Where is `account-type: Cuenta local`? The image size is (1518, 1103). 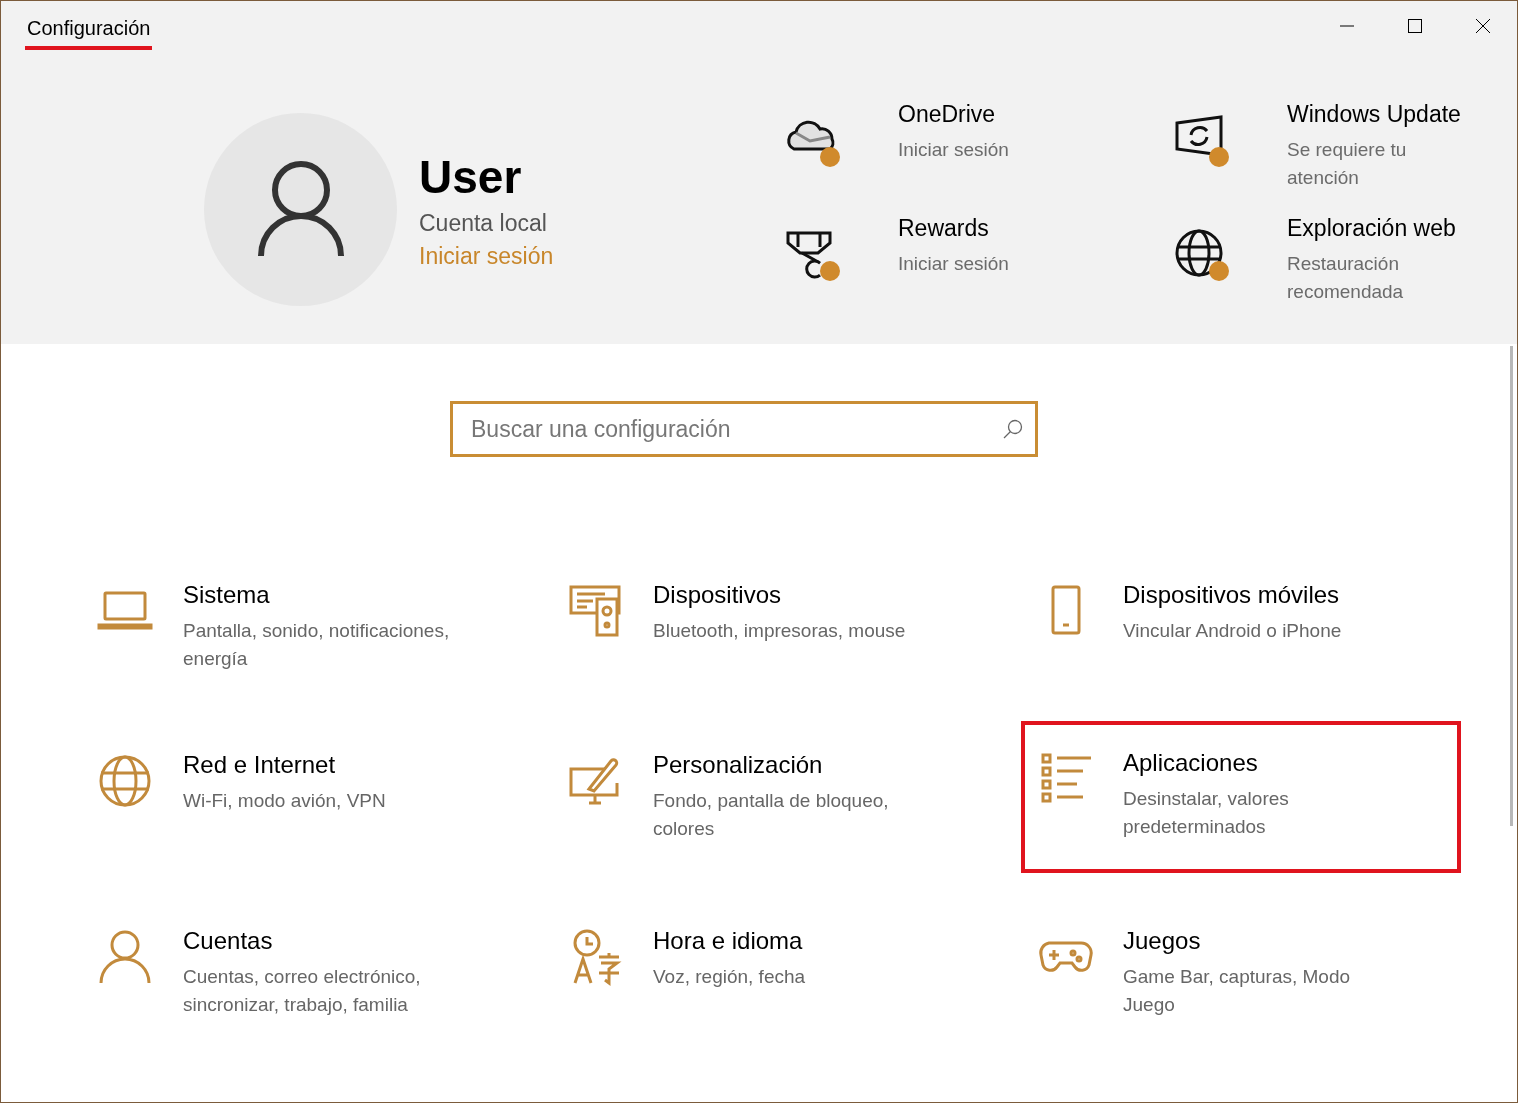 account-type: Cuenta local is located at coordinates (483, 223).